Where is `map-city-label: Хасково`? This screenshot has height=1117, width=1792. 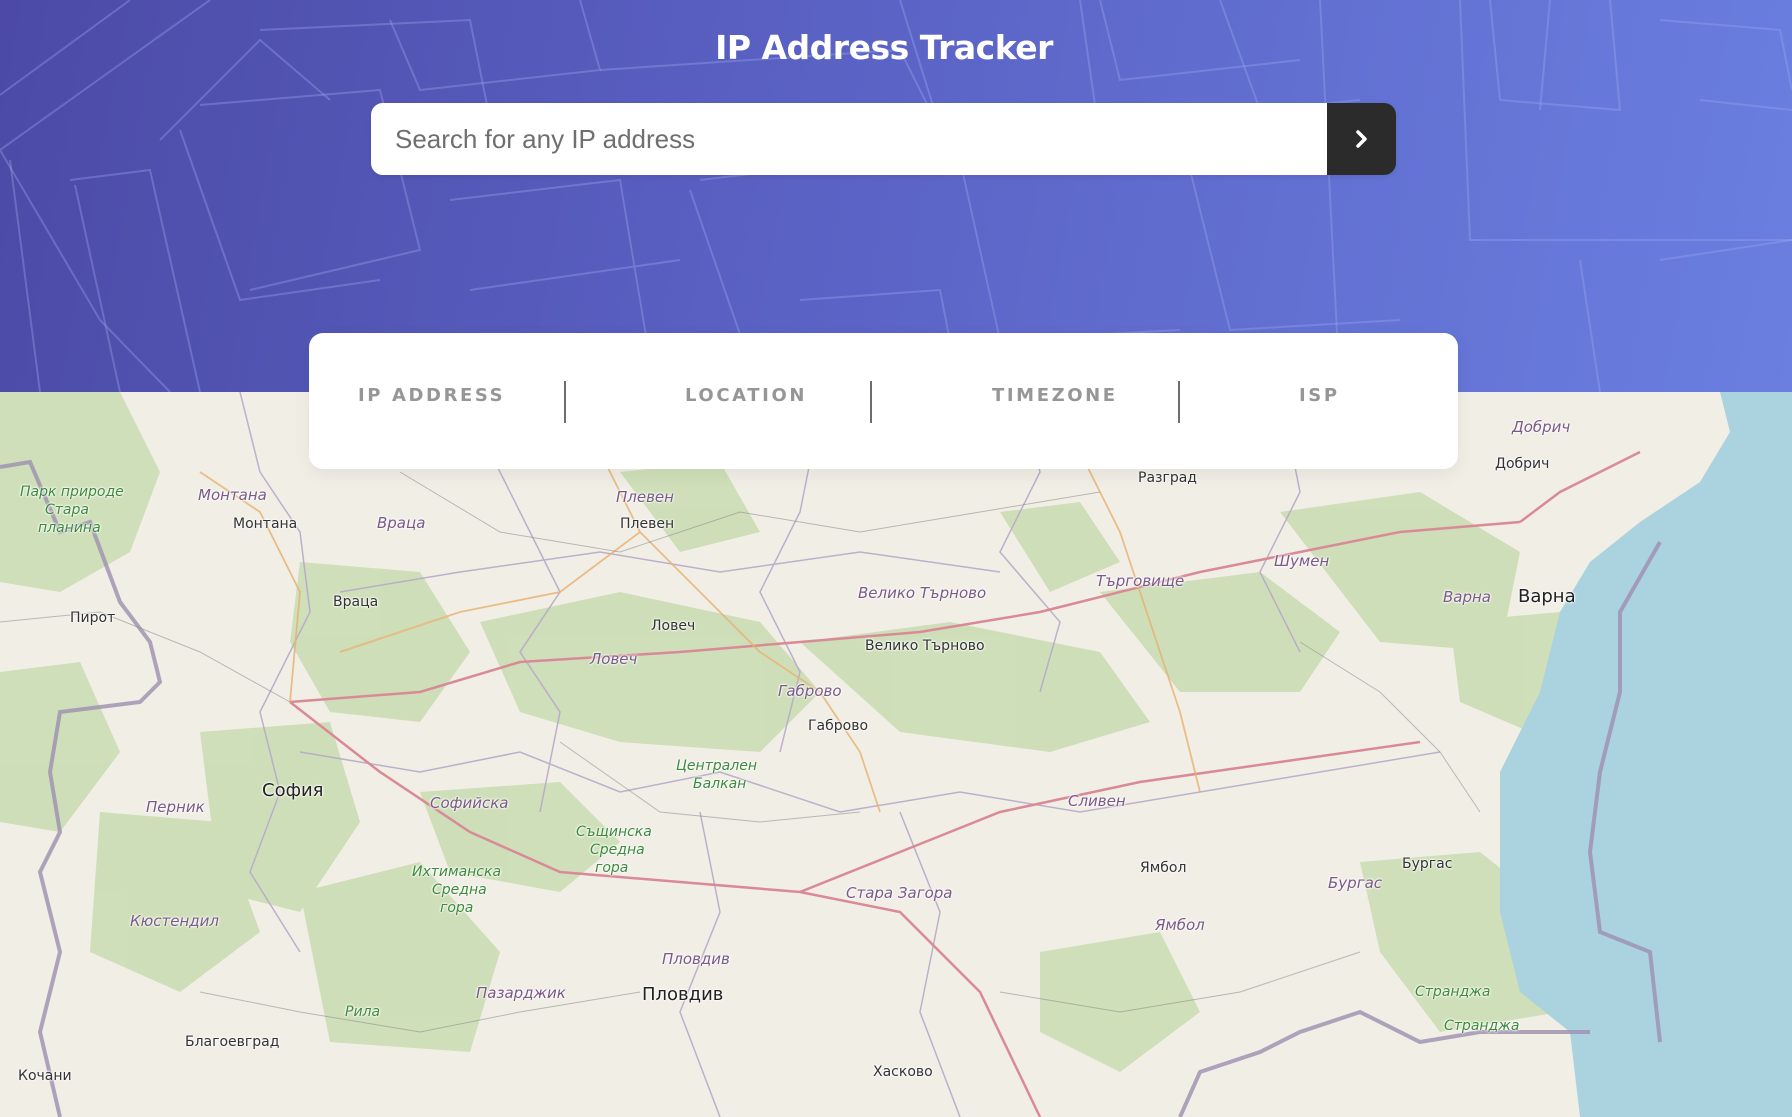
map-city-label: Хасково is located at coordinates (903, 1072).